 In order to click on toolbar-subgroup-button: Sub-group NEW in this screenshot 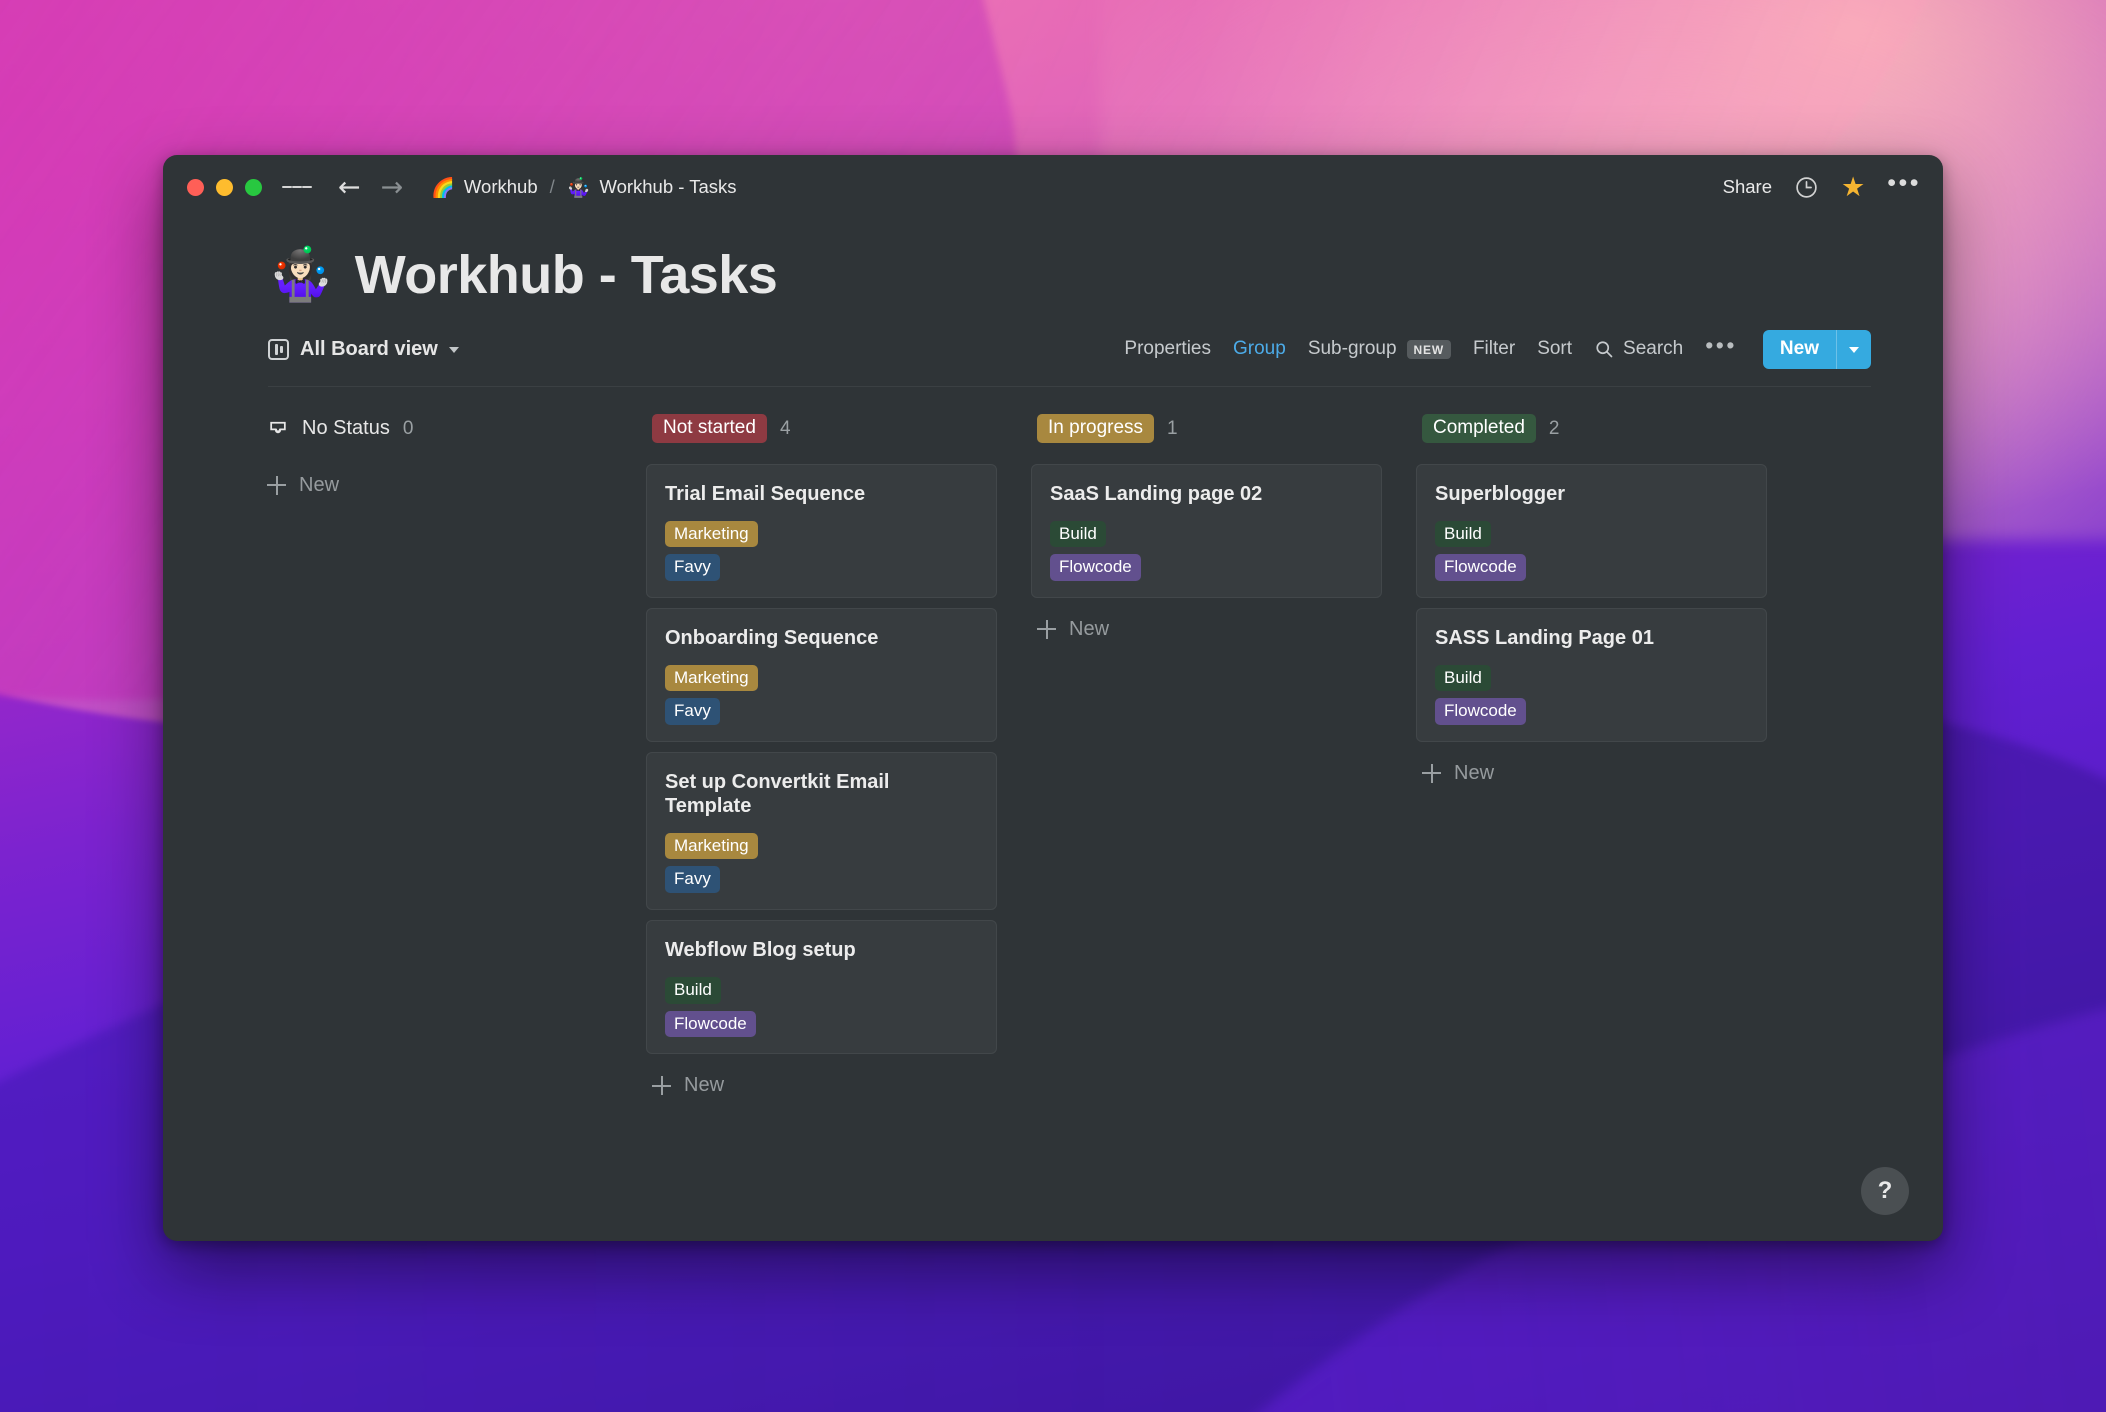, I will do `click(1379, 349)`.